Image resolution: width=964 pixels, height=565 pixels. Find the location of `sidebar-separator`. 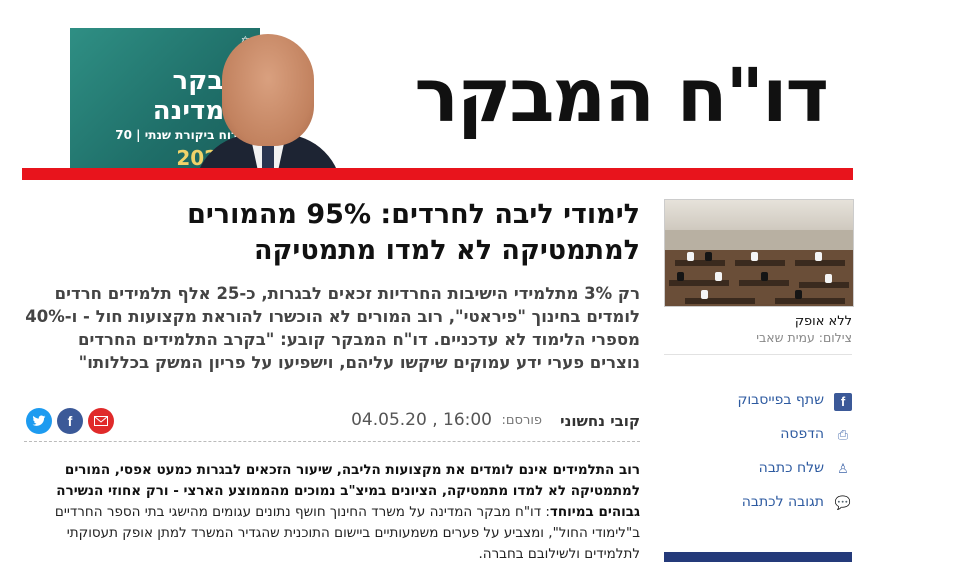

sidebar-separator is located at coordinates (758, 354).